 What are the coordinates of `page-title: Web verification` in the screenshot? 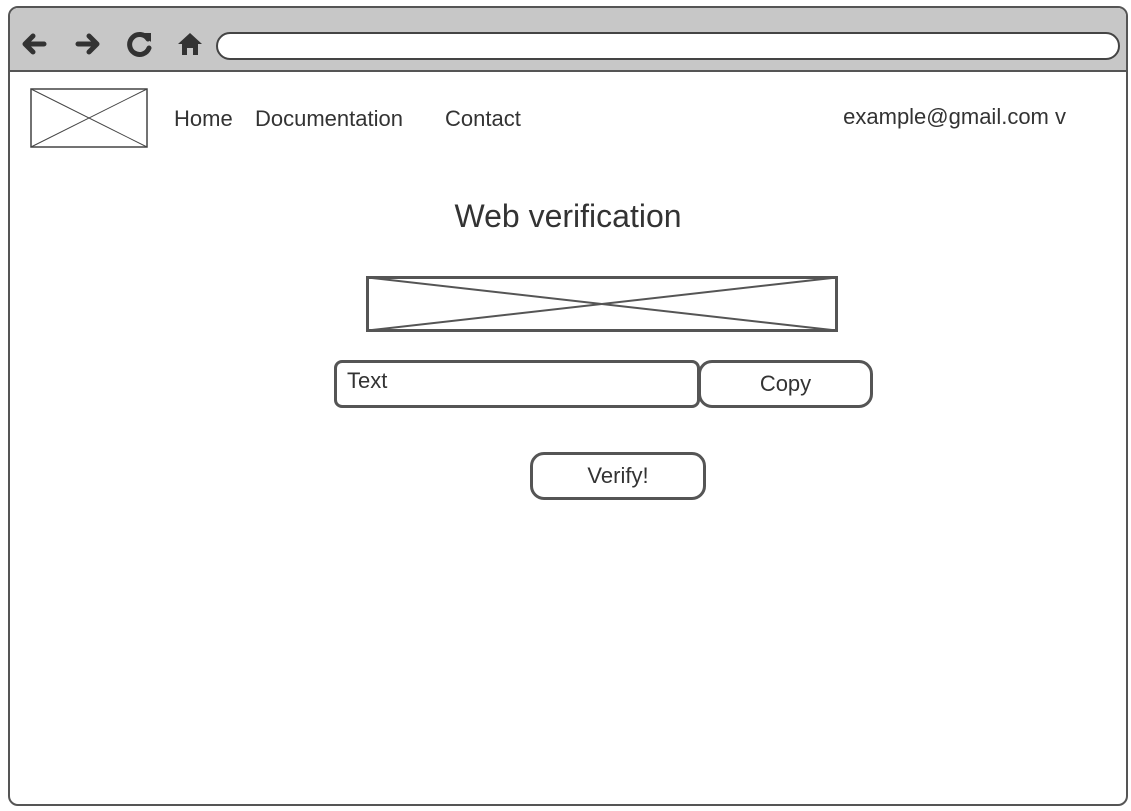 It's located at (568, 216).